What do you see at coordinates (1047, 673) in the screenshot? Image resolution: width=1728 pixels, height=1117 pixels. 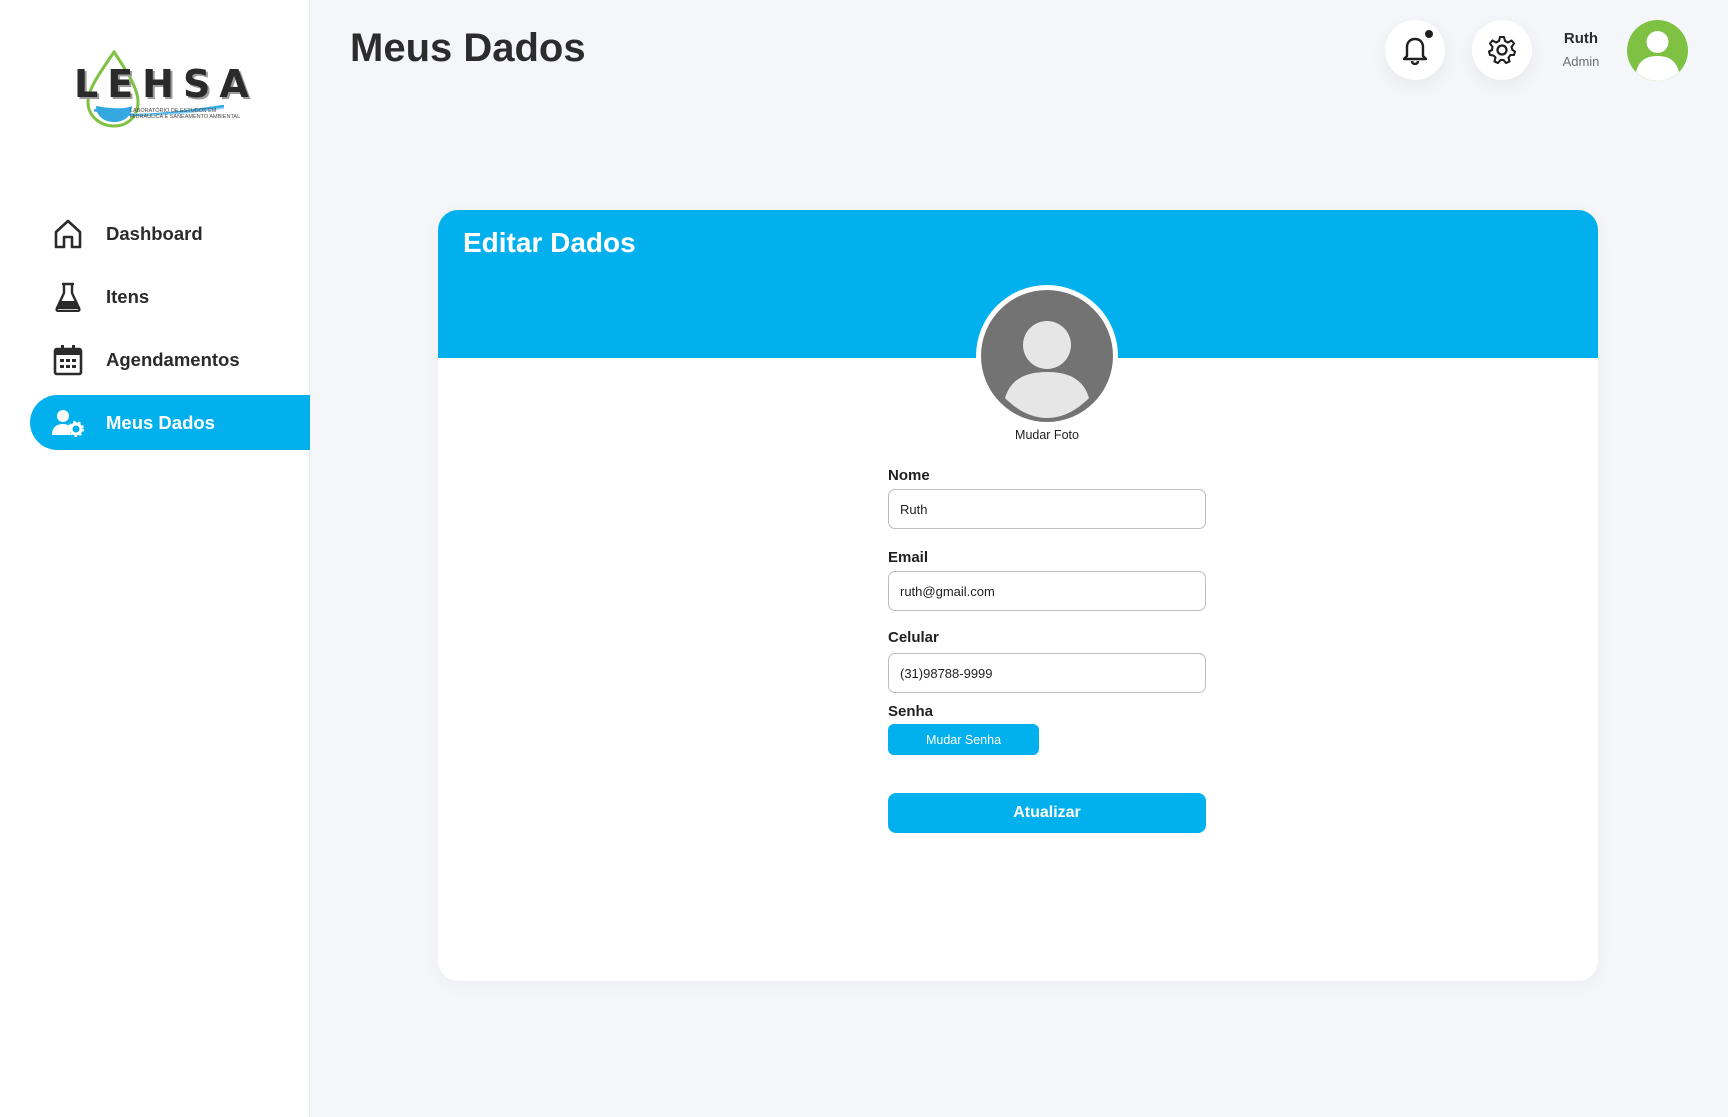 I see `phone-field` at bounding box center [1047, 673].